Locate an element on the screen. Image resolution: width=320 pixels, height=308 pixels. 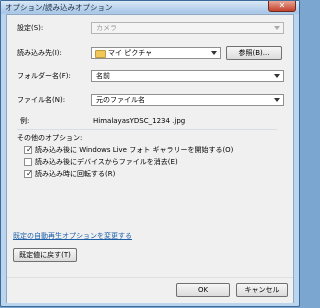
restore-defaults-label: 既定値に戻す(T) is located at coordinates (45, 255).